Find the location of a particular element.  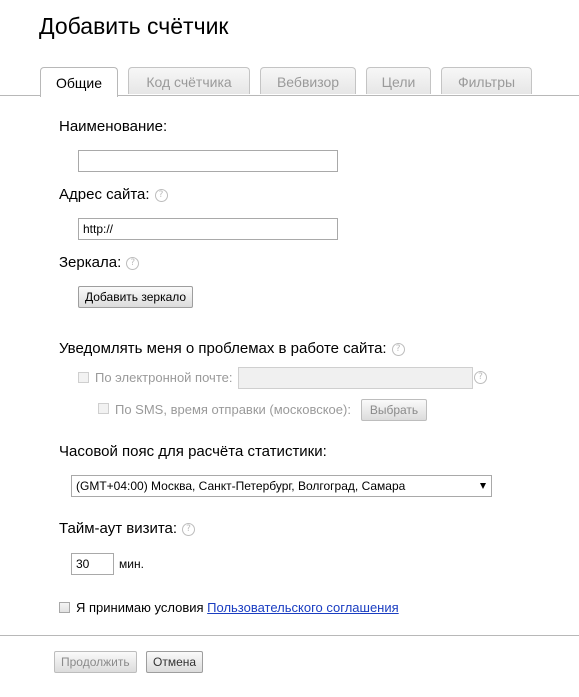

tab-filters: Фильтры is located at coordinates (486, 80).